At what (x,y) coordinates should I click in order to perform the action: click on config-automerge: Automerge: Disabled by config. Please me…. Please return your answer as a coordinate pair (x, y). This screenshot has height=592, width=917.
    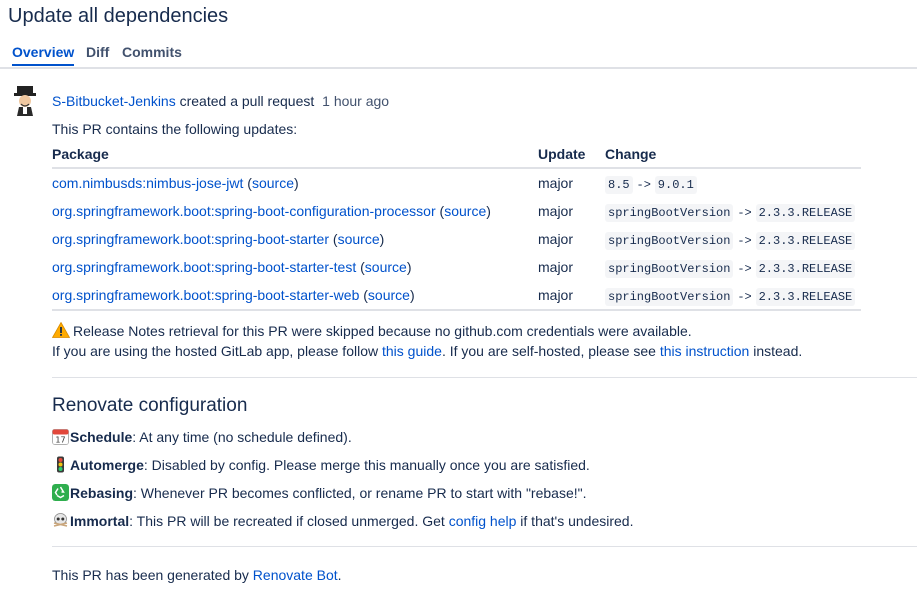
    Looking at the image, I should click on (321, 464).